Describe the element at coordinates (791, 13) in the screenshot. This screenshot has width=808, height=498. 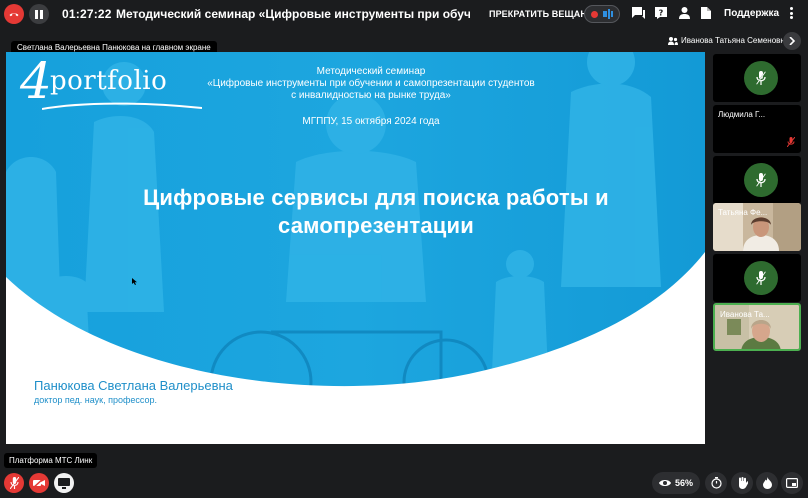
I see `more-menu-button` at that location.